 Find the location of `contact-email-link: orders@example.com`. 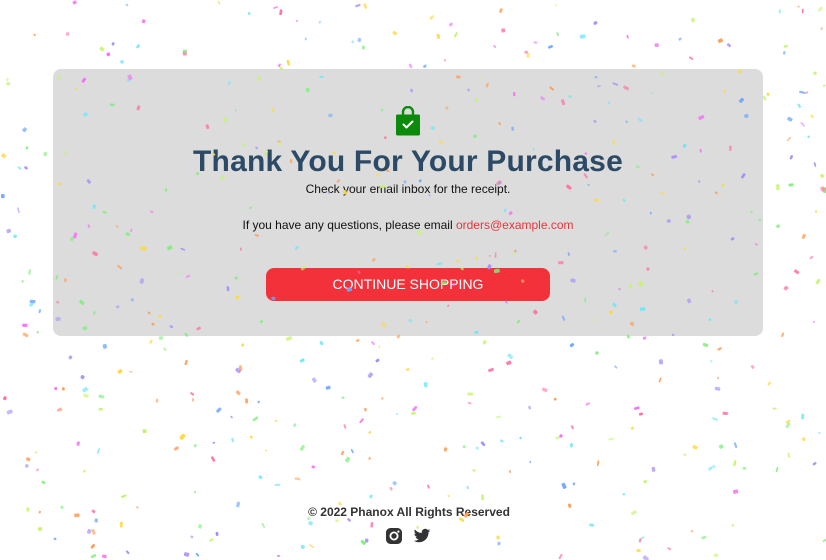

contact-email-link: orders@example.com is located at coordinates (515, 225).